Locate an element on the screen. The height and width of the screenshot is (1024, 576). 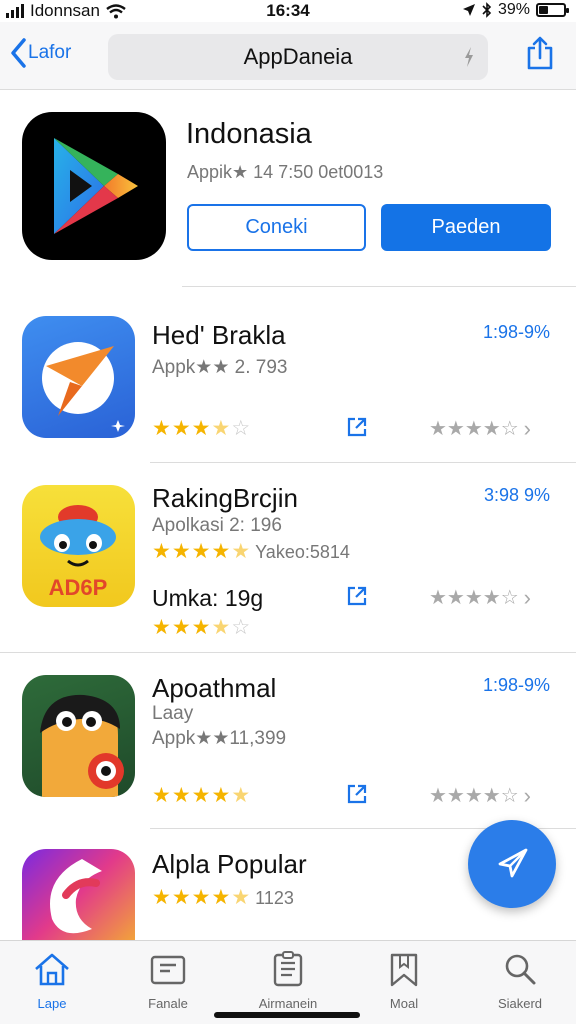
play-app-icon is located at coordinates (94, 186).